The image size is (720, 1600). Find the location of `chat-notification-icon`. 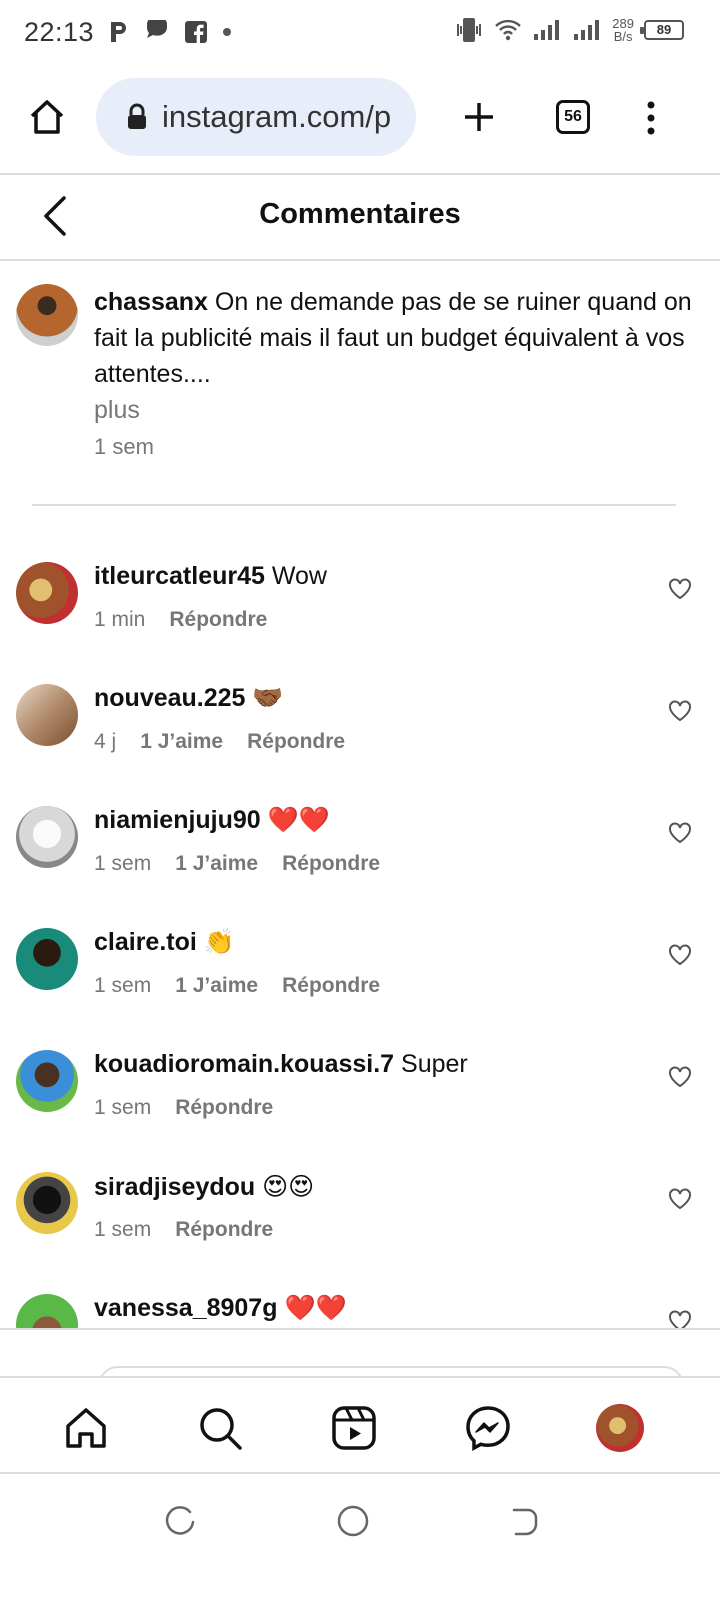

chat-notification-icon is located at coordinates (157, 29).